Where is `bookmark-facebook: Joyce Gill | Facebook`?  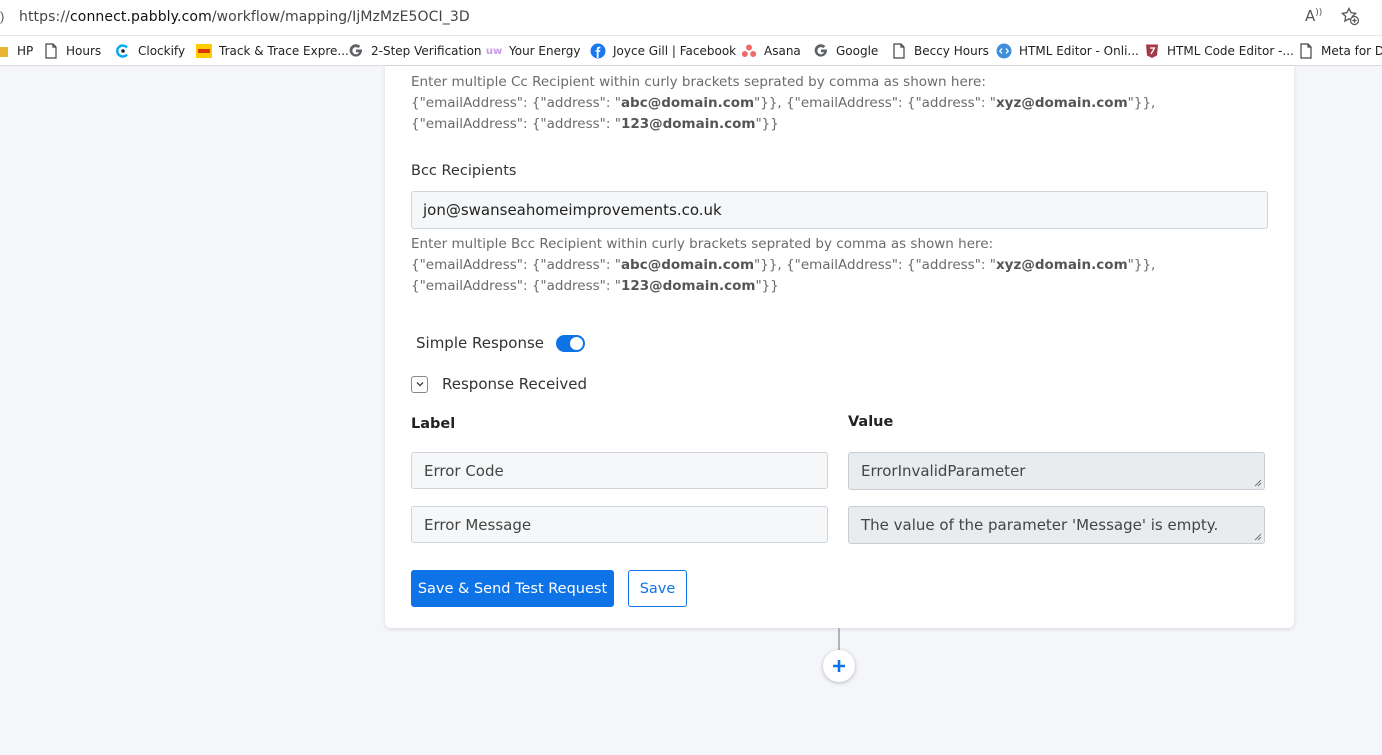 bookmark-facebook: Joyce Gill | Facebook is located at coordinates (663, 51).